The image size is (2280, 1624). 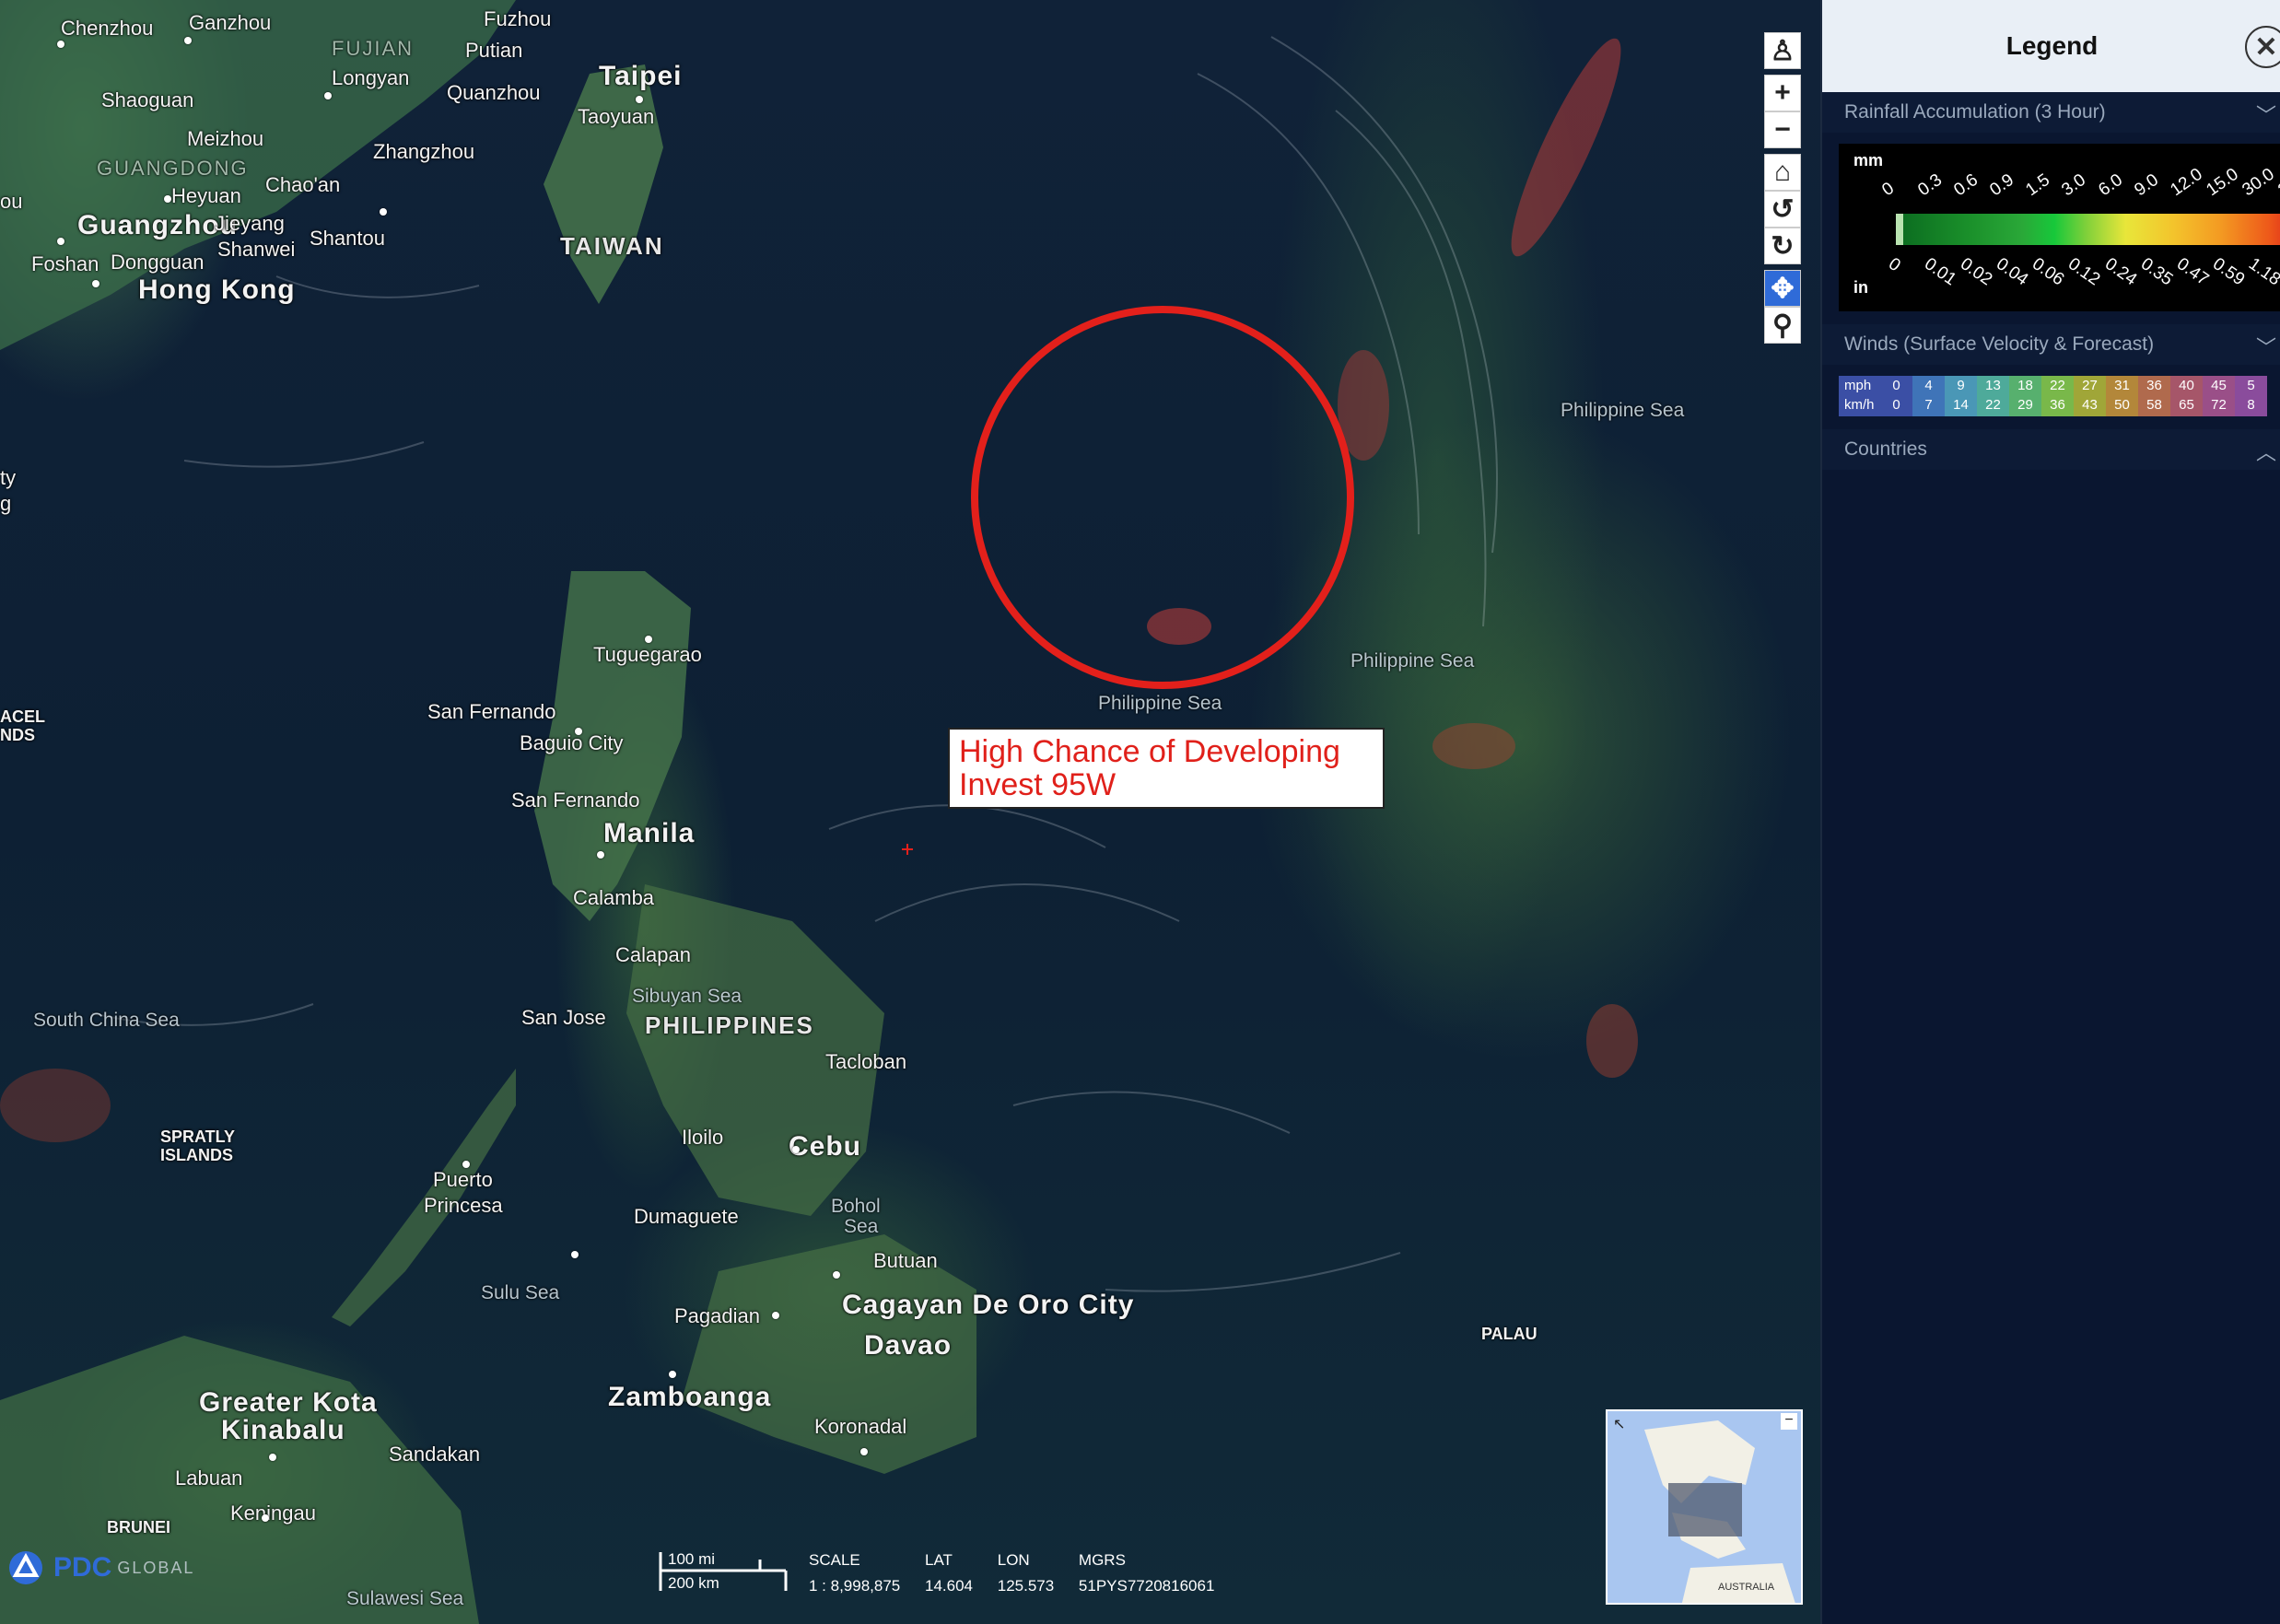 I want to click on chevron-up-icon: ︿, so click(x=2266, y=452).